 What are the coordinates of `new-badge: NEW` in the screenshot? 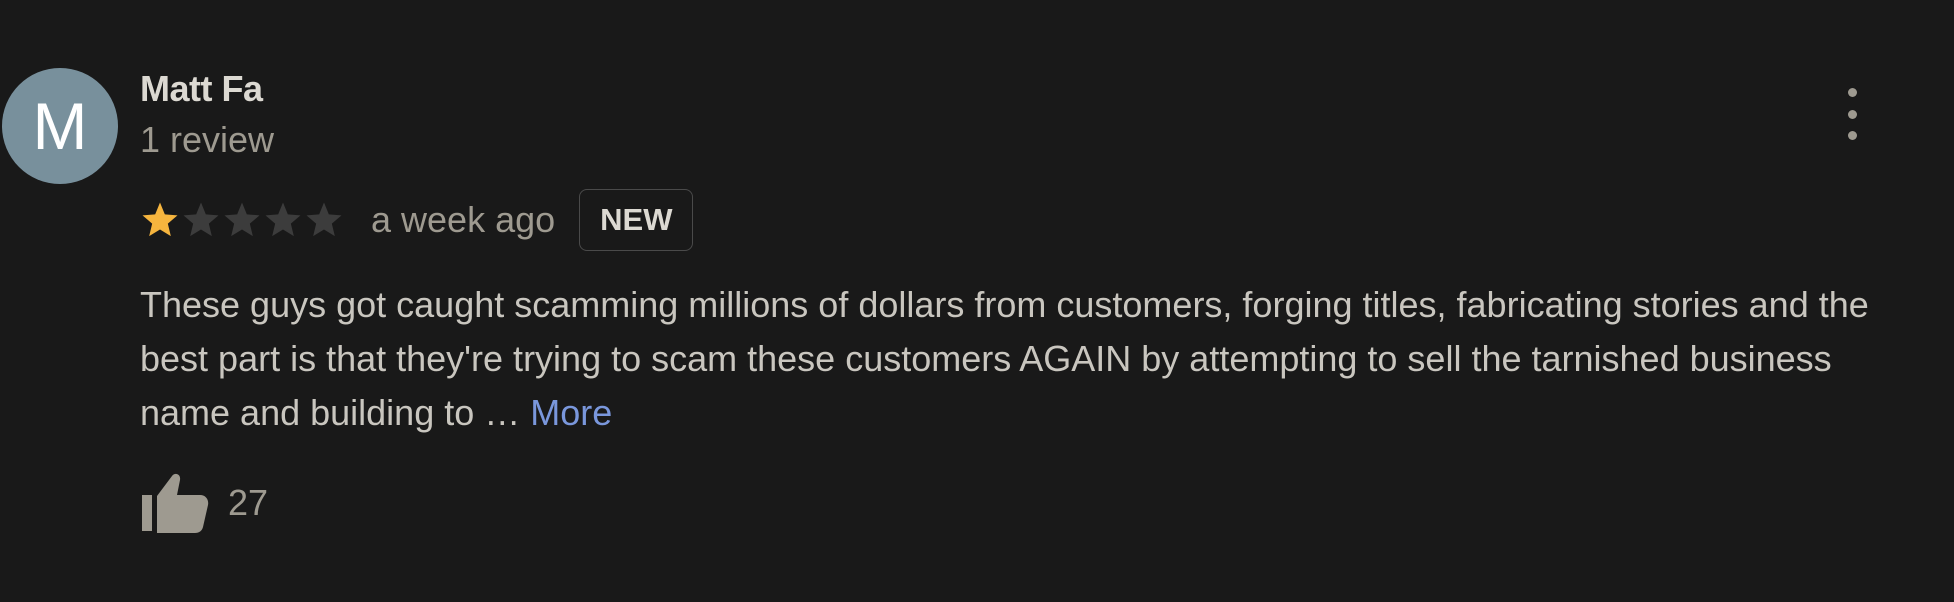 It's located at (636, 220).